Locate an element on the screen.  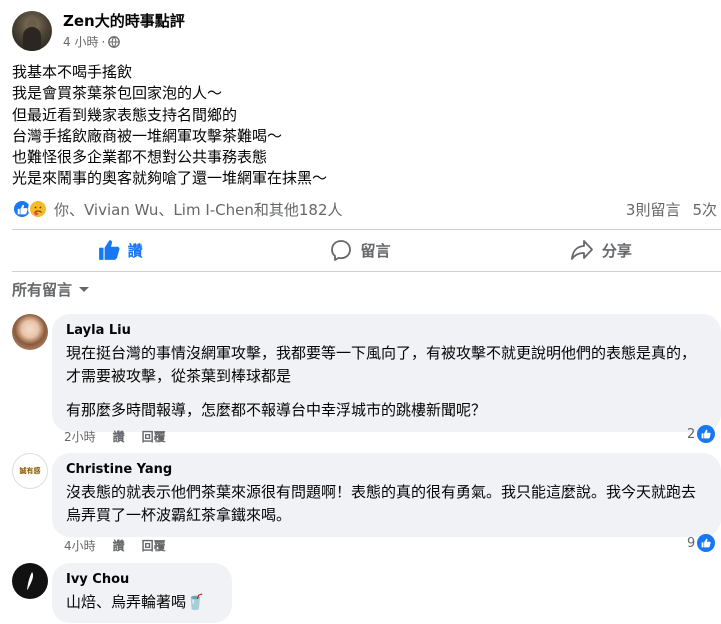
comment-like-count: 9 is located at coordinates (701, 543).